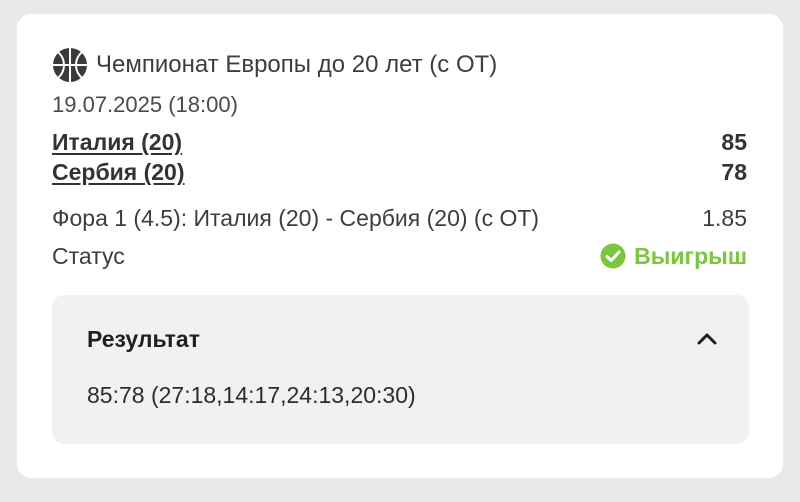 This screenshot has width=800, height=502. What do you see at coordinates (88, 256) in the screenshot?
I see `status-label: Статус` at bounding box center [88, 256].